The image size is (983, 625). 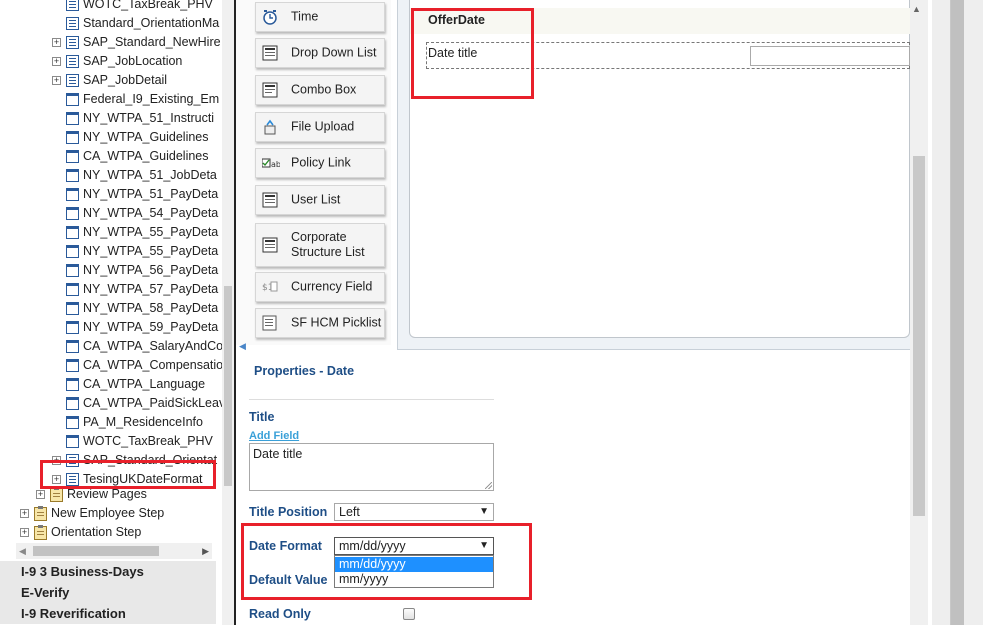 I want to click on palette-item: Combo Box, so click(x=320, y=90).